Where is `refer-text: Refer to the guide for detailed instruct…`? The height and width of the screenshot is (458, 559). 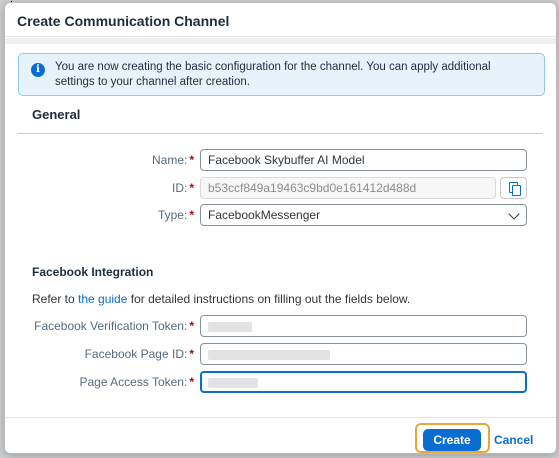
refer-text: Refer to the guide for detailed instruct… is located at coordinates (221, 299).